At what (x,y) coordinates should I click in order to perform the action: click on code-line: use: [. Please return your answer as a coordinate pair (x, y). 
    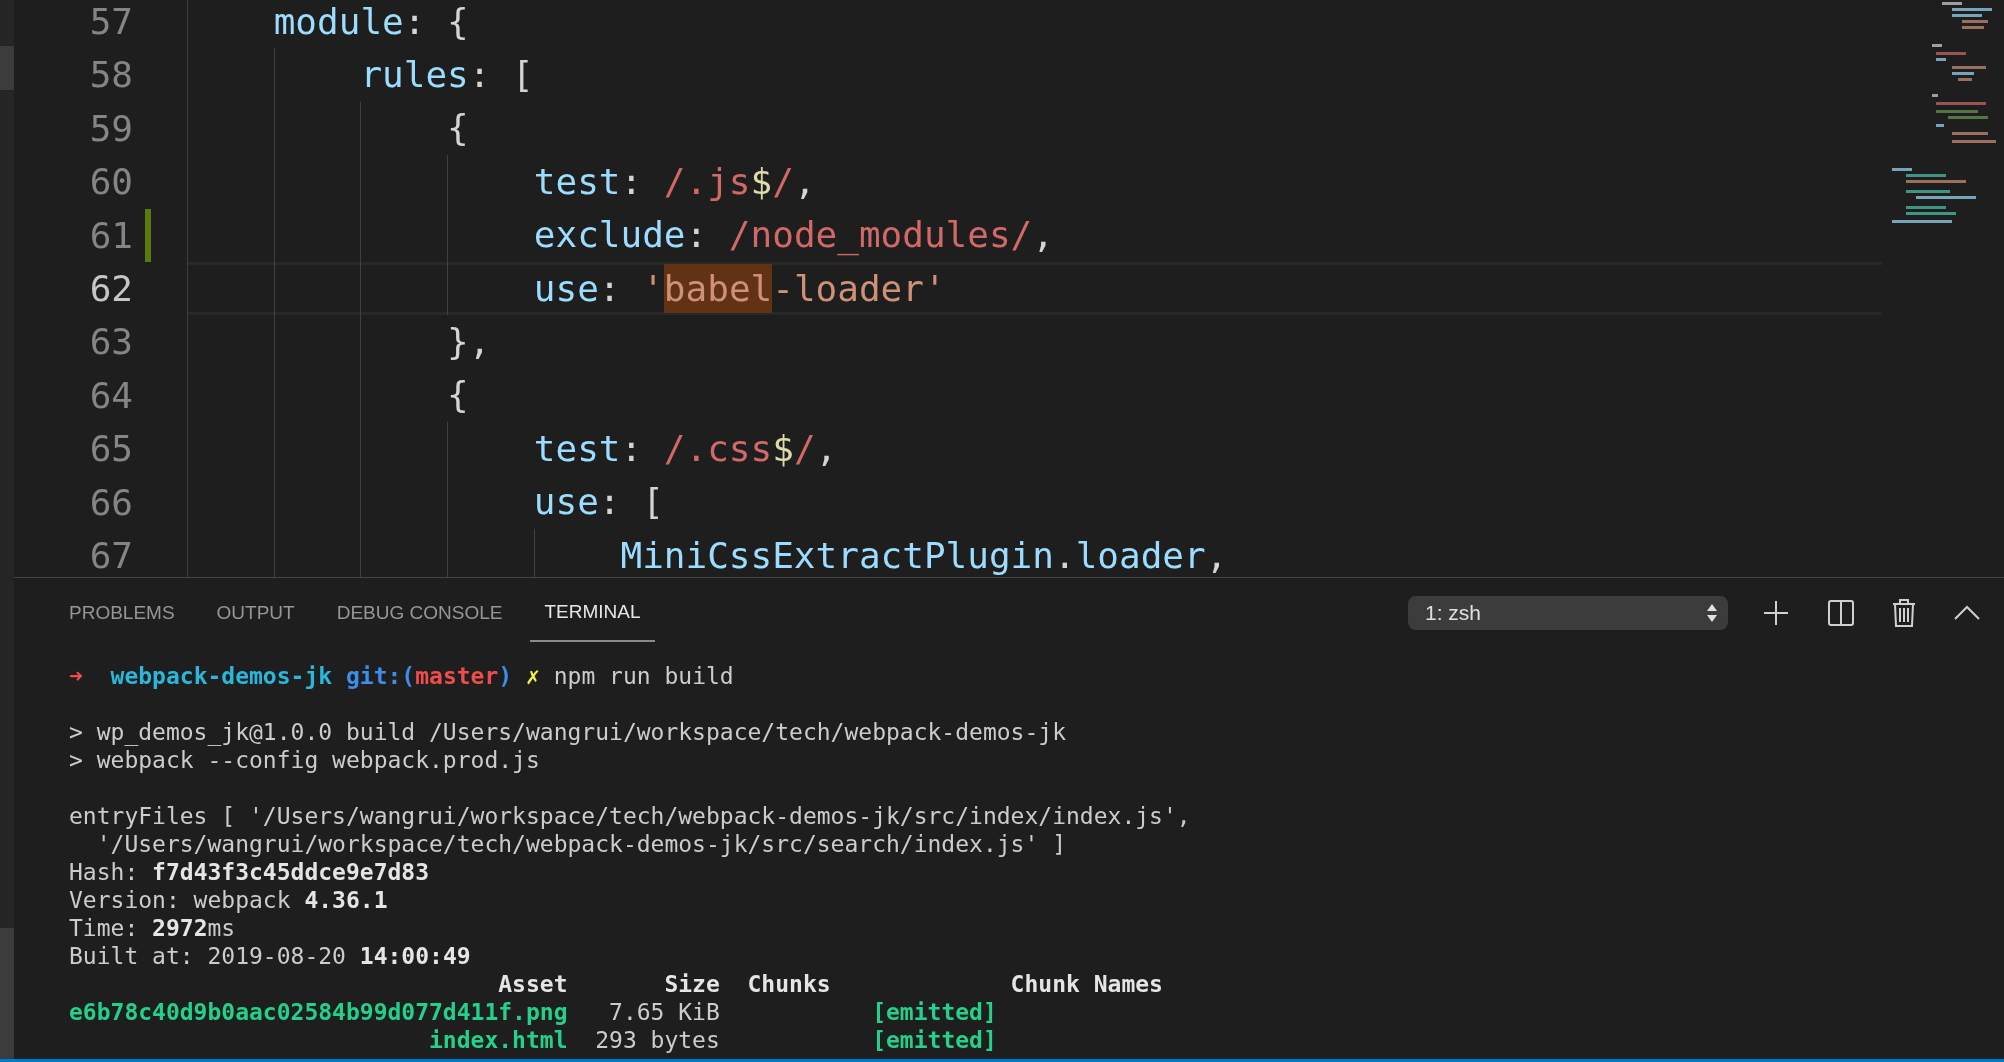
    Looking at the image, I should click on (598, 502).